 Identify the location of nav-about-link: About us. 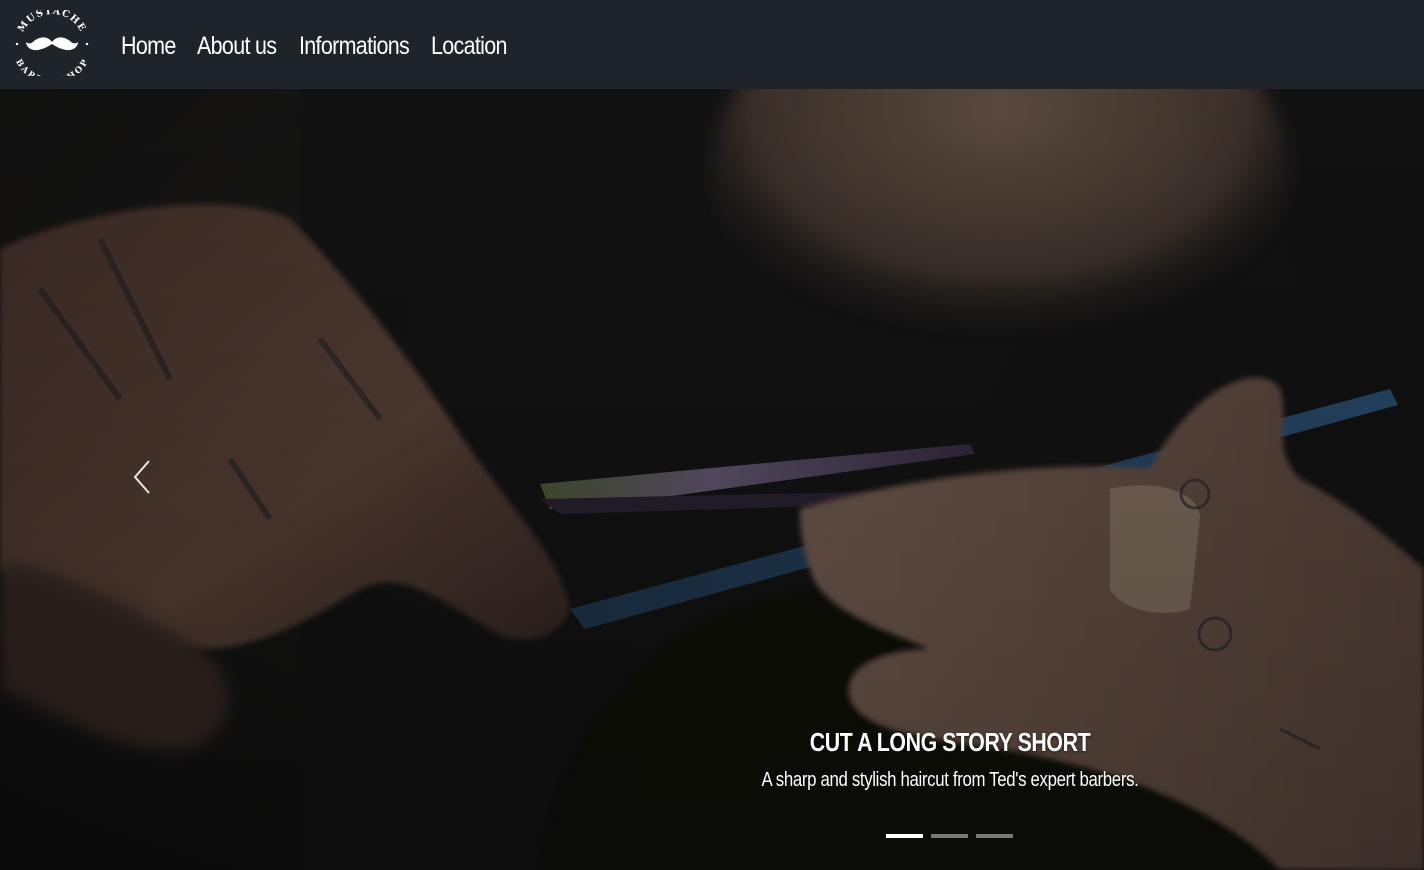
(237, 46).